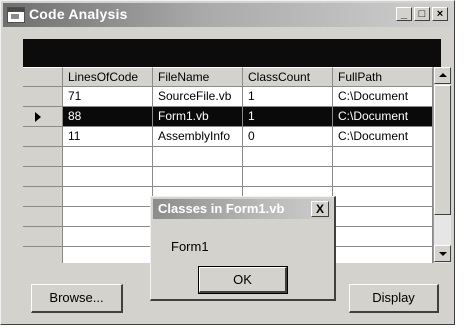  Describe the element at coordinates (404, 14) in the screenshot. I see `minimize-button: _` at that location.